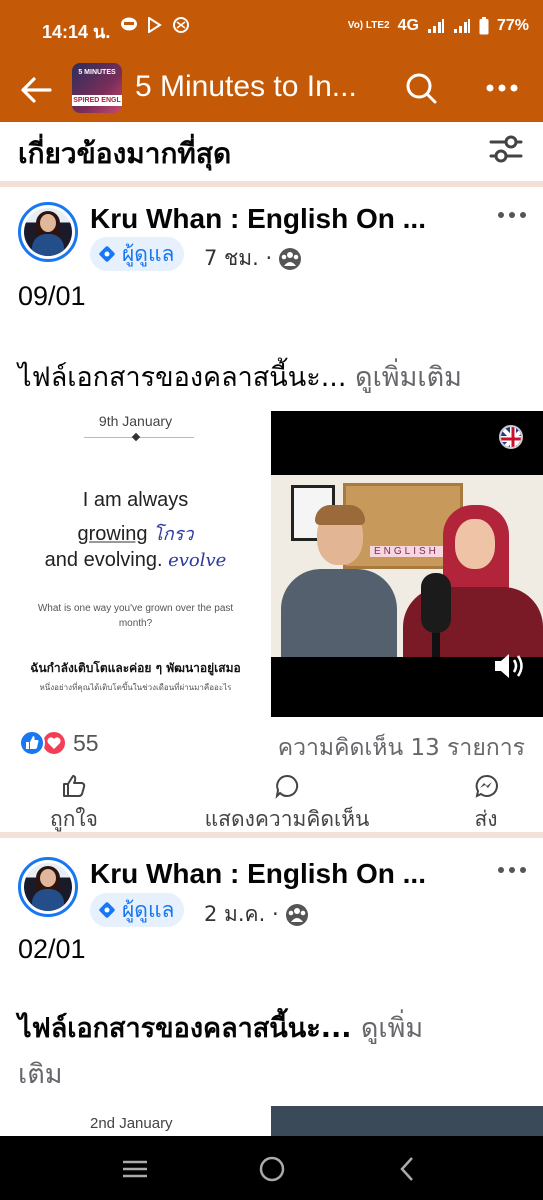  I want to click on post-2-media-preview: 2nd January, so click(271, 1121).